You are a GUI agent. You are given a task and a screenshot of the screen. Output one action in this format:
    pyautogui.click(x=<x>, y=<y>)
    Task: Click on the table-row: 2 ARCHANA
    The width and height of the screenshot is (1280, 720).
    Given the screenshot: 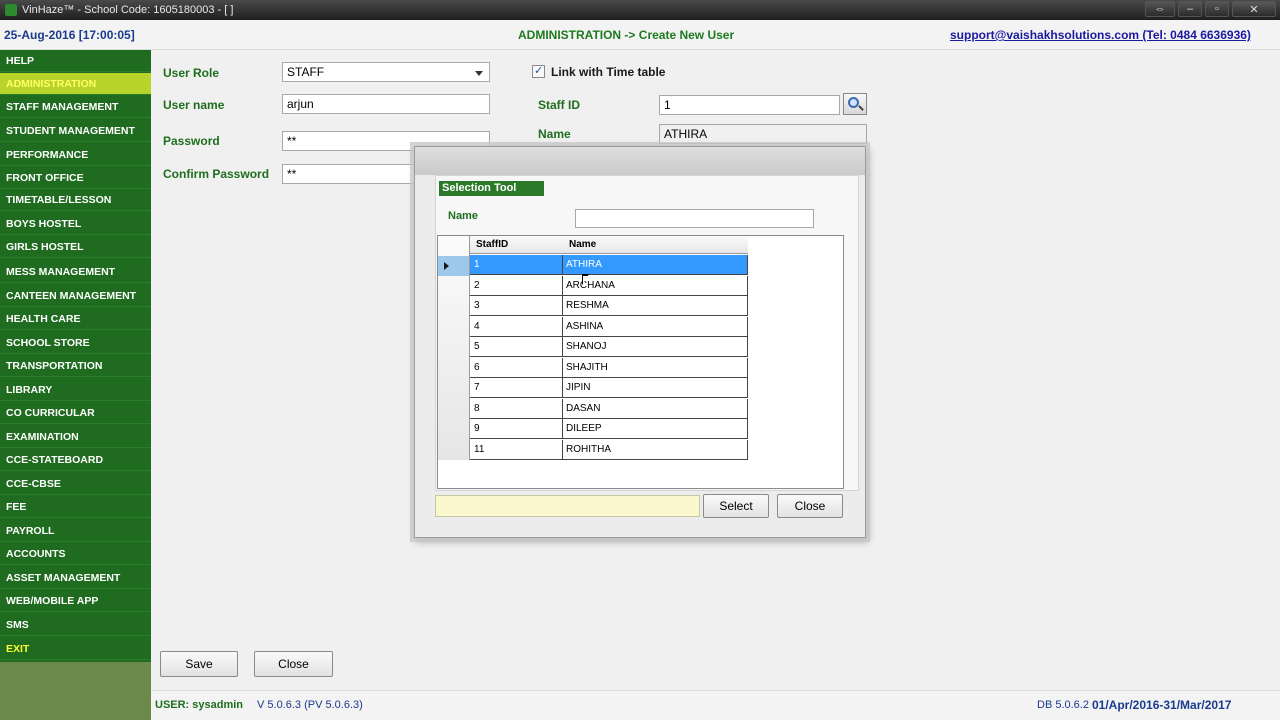 What is the action you would take?
    pyautogui.click(x=609, y=286)
    